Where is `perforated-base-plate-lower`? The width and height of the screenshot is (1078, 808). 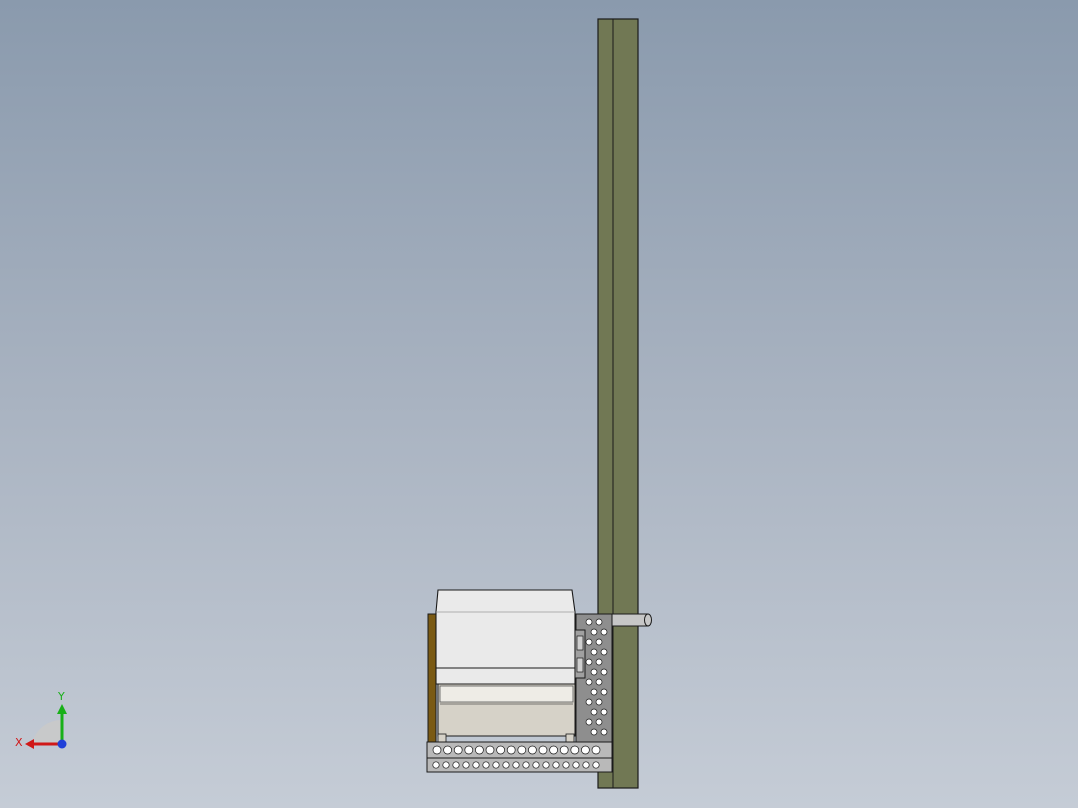 perforated-base-plate-lower is located at coordinates (519, 765).